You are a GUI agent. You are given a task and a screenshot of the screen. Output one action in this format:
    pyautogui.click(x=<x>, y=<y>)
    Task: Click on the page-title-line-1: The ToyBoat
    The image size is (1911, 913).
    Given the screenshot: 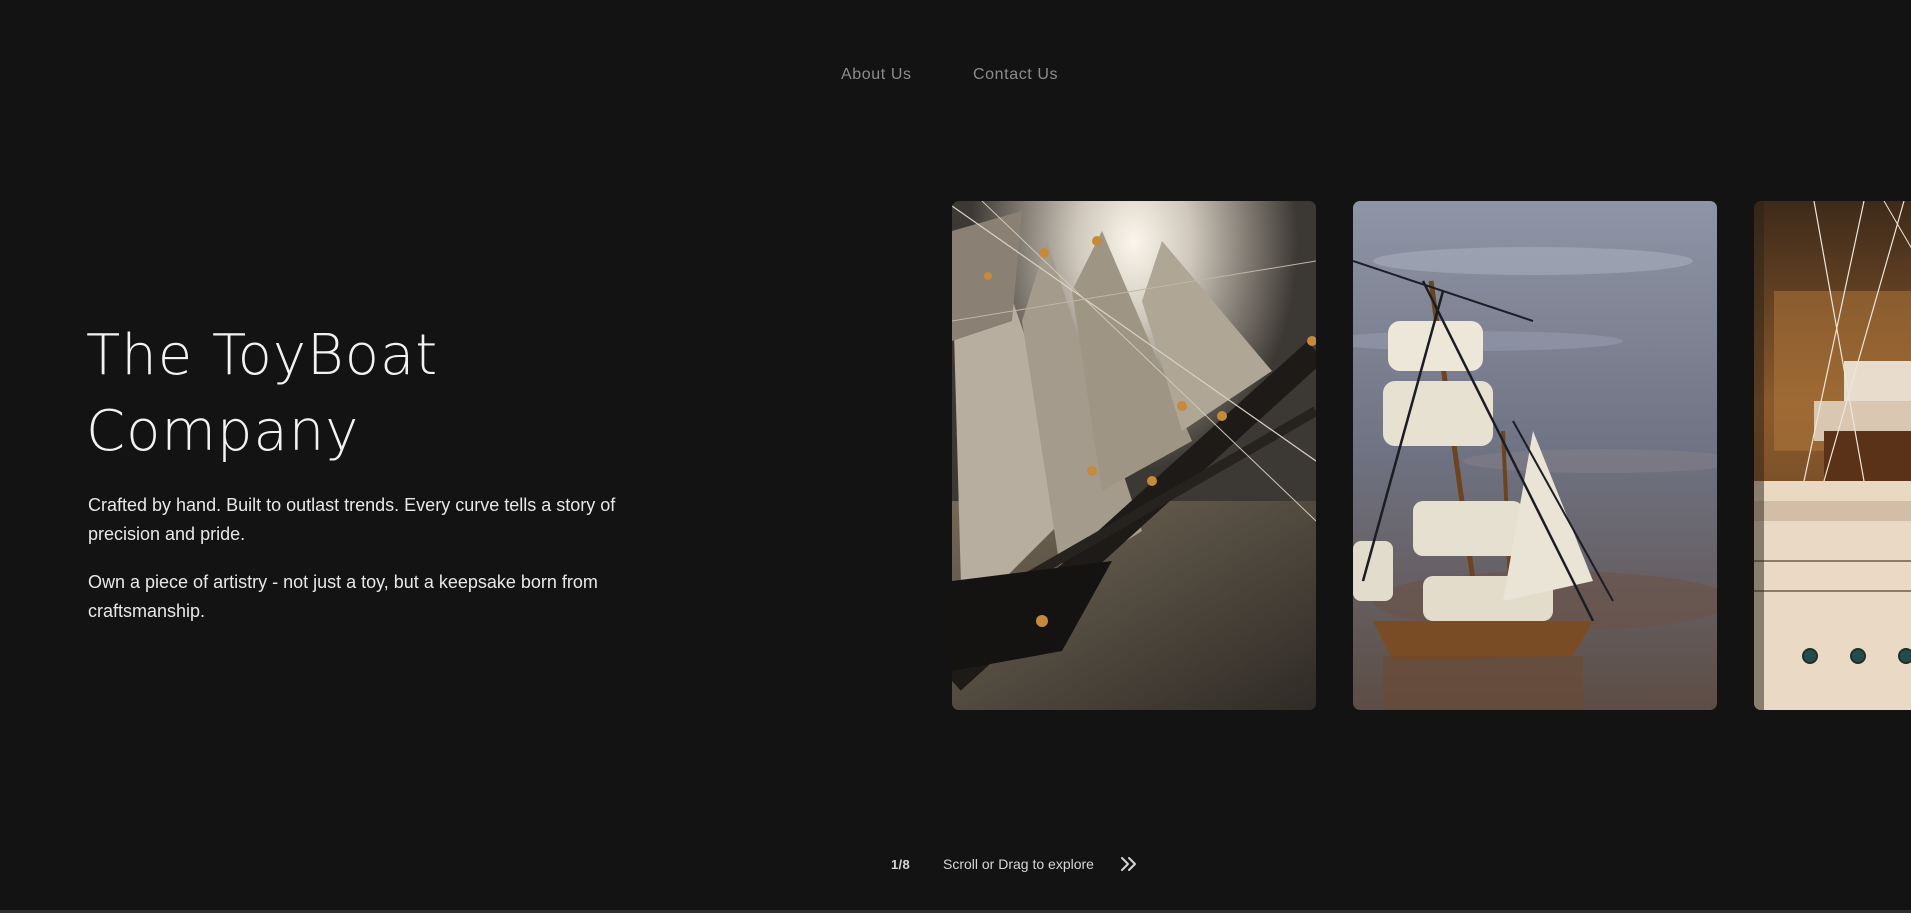 What is the action you would take?
    pyautogui.click(x=262, y=355)
    